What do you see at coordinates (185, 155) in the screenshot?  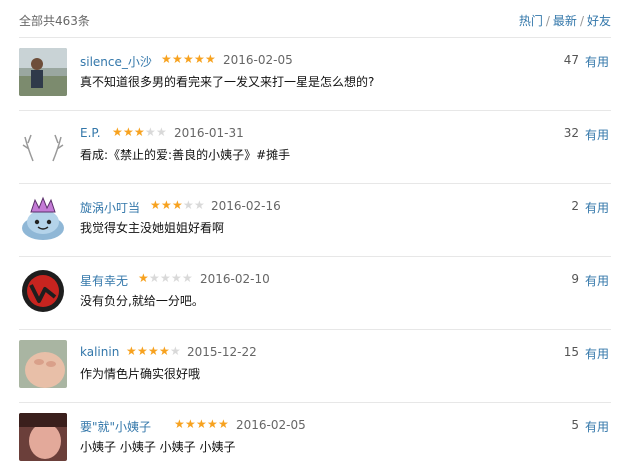 I see `comment-text: 看成:《禁止的爱:善良的小姨子》#摊手` at bounding box center [185, 155].